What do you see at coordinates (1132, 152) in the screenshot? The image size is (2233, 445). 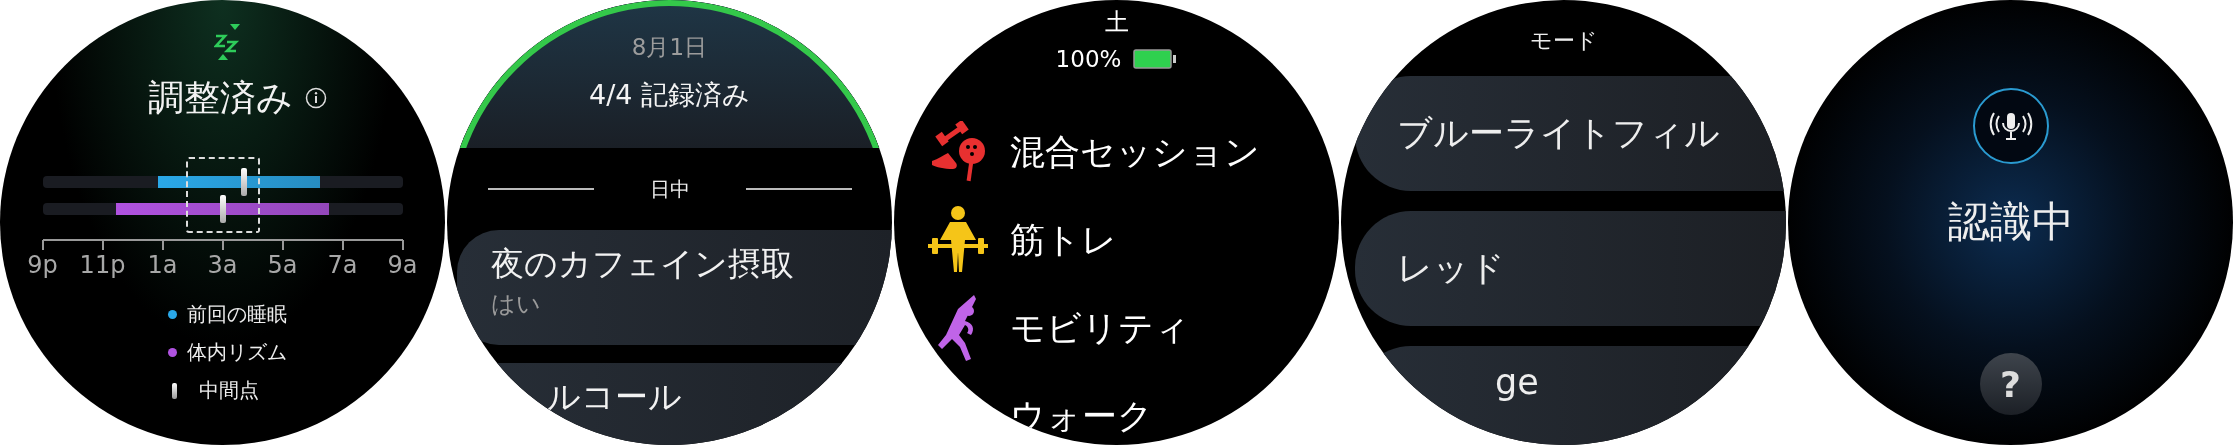 I see `workout-item: 混合セッション` at bounding box center [1132, 152].